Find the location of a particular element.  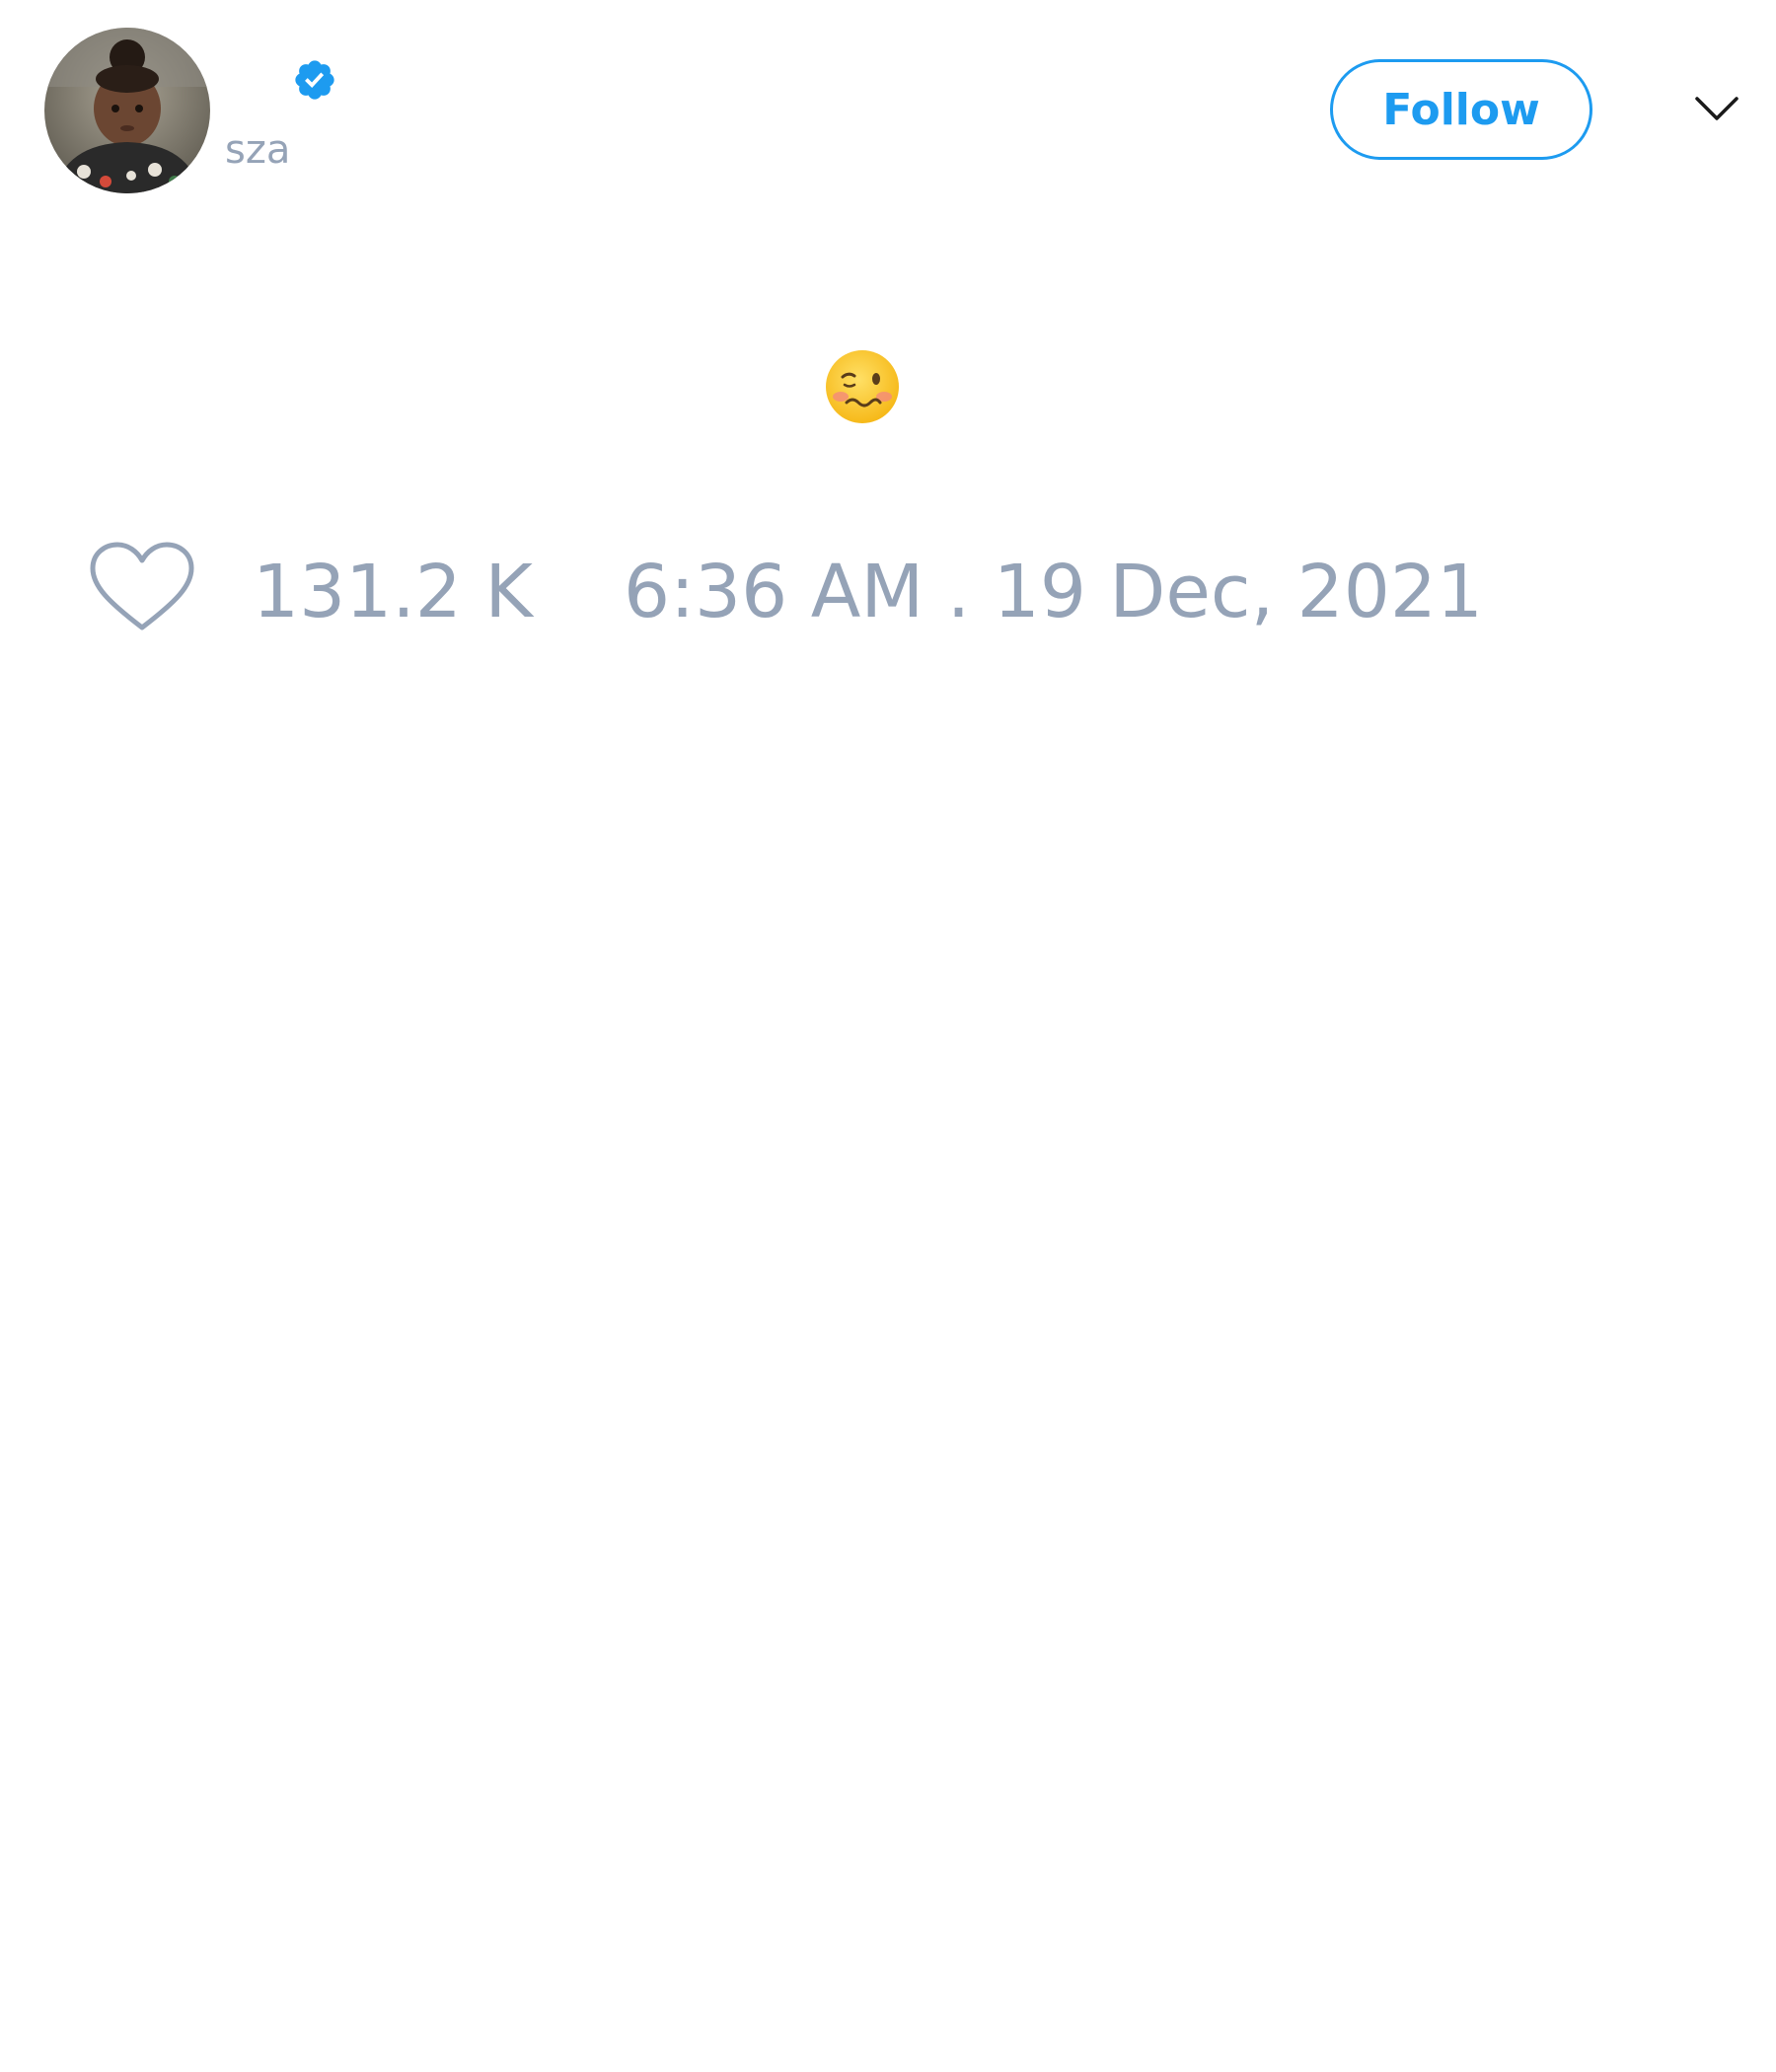

woozy-face-emoji is located at coordinates (863, 387).